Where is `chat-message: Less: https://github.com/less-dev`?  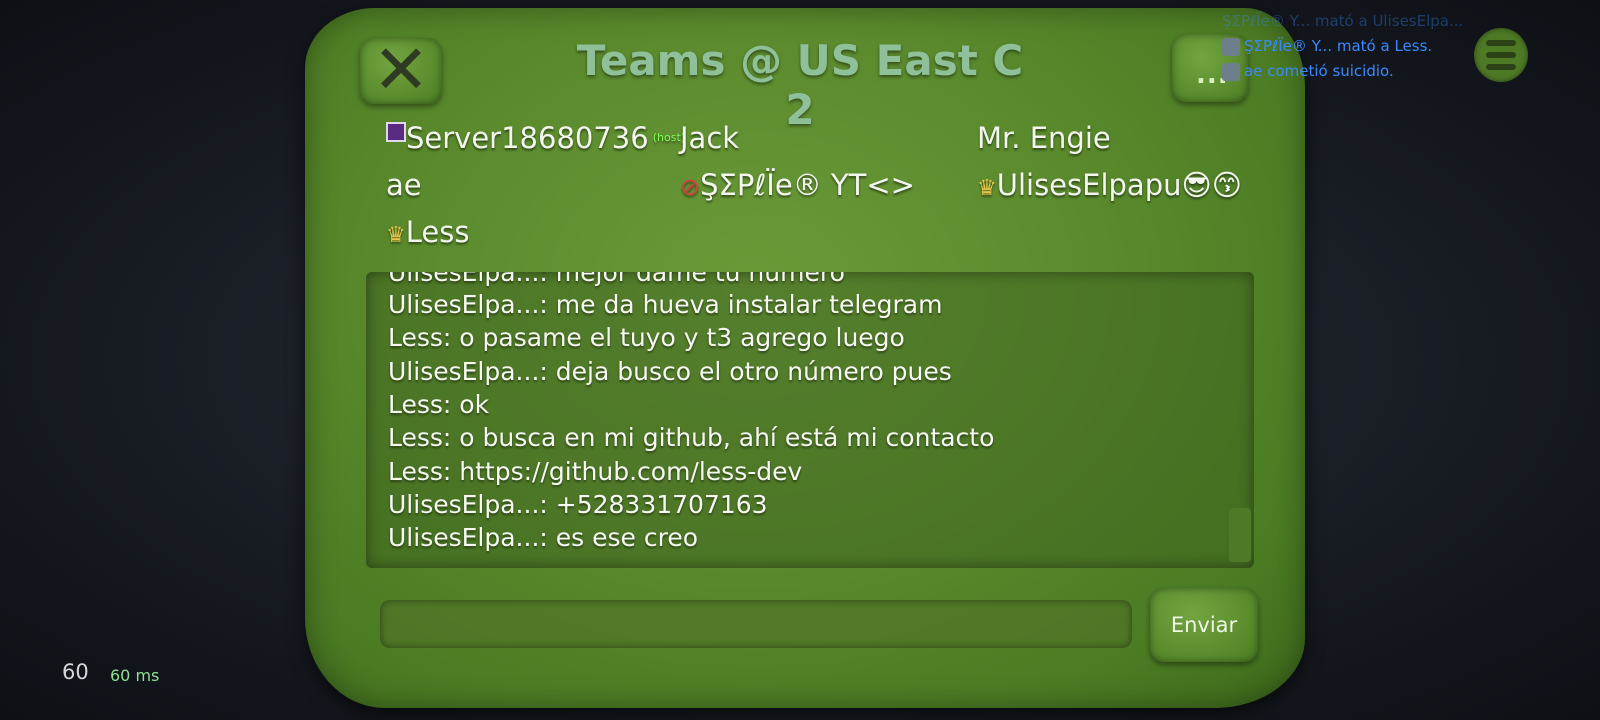
chat-message: Less: https://github.com/less-dev is located at coordinates (595, 471).